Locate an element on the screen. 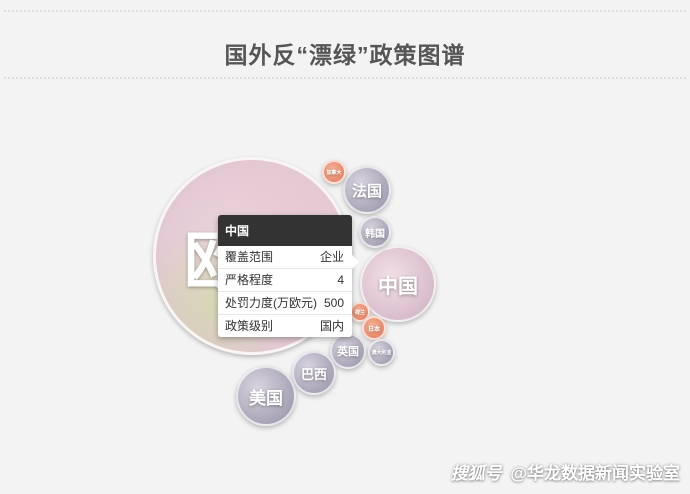  bubble-label: 英国 is located at coordinates (348, 352).